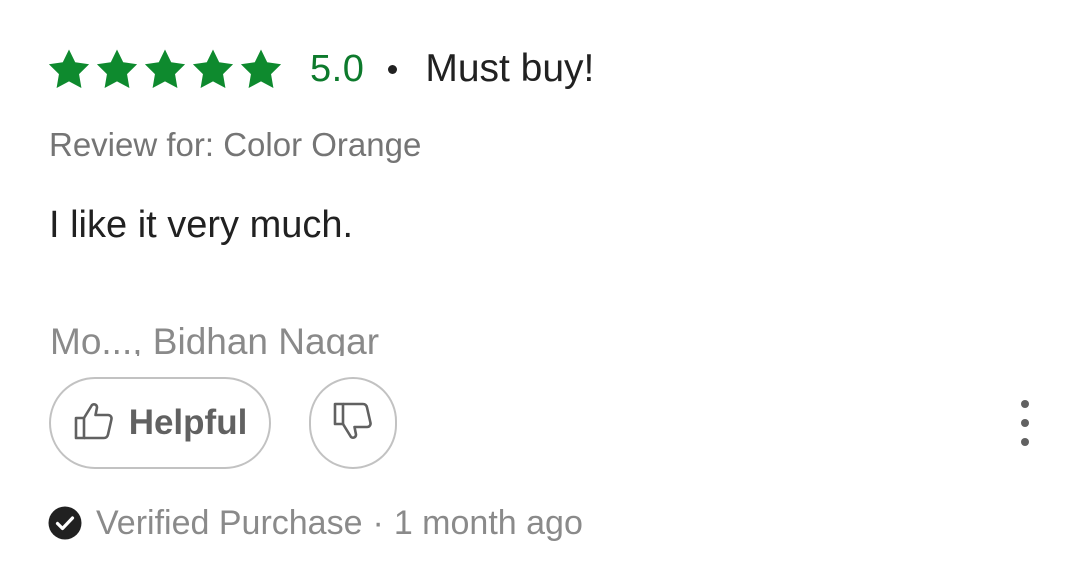  Describe the element at coordinates (510, 68) in the screenshot. I see `review-title: Must buy!` at that location.